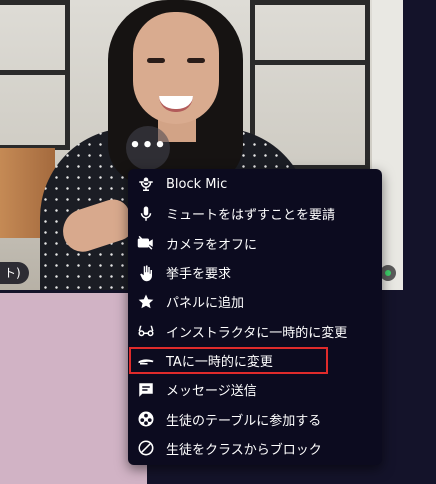 Image resolution: width=436 pixels, height=484 pixels. What do you see at coordinates (244, 450) in the screenshot?
I see `menu-item-label: 生徒をクラスからブロック` at bounding box center [244, 450].